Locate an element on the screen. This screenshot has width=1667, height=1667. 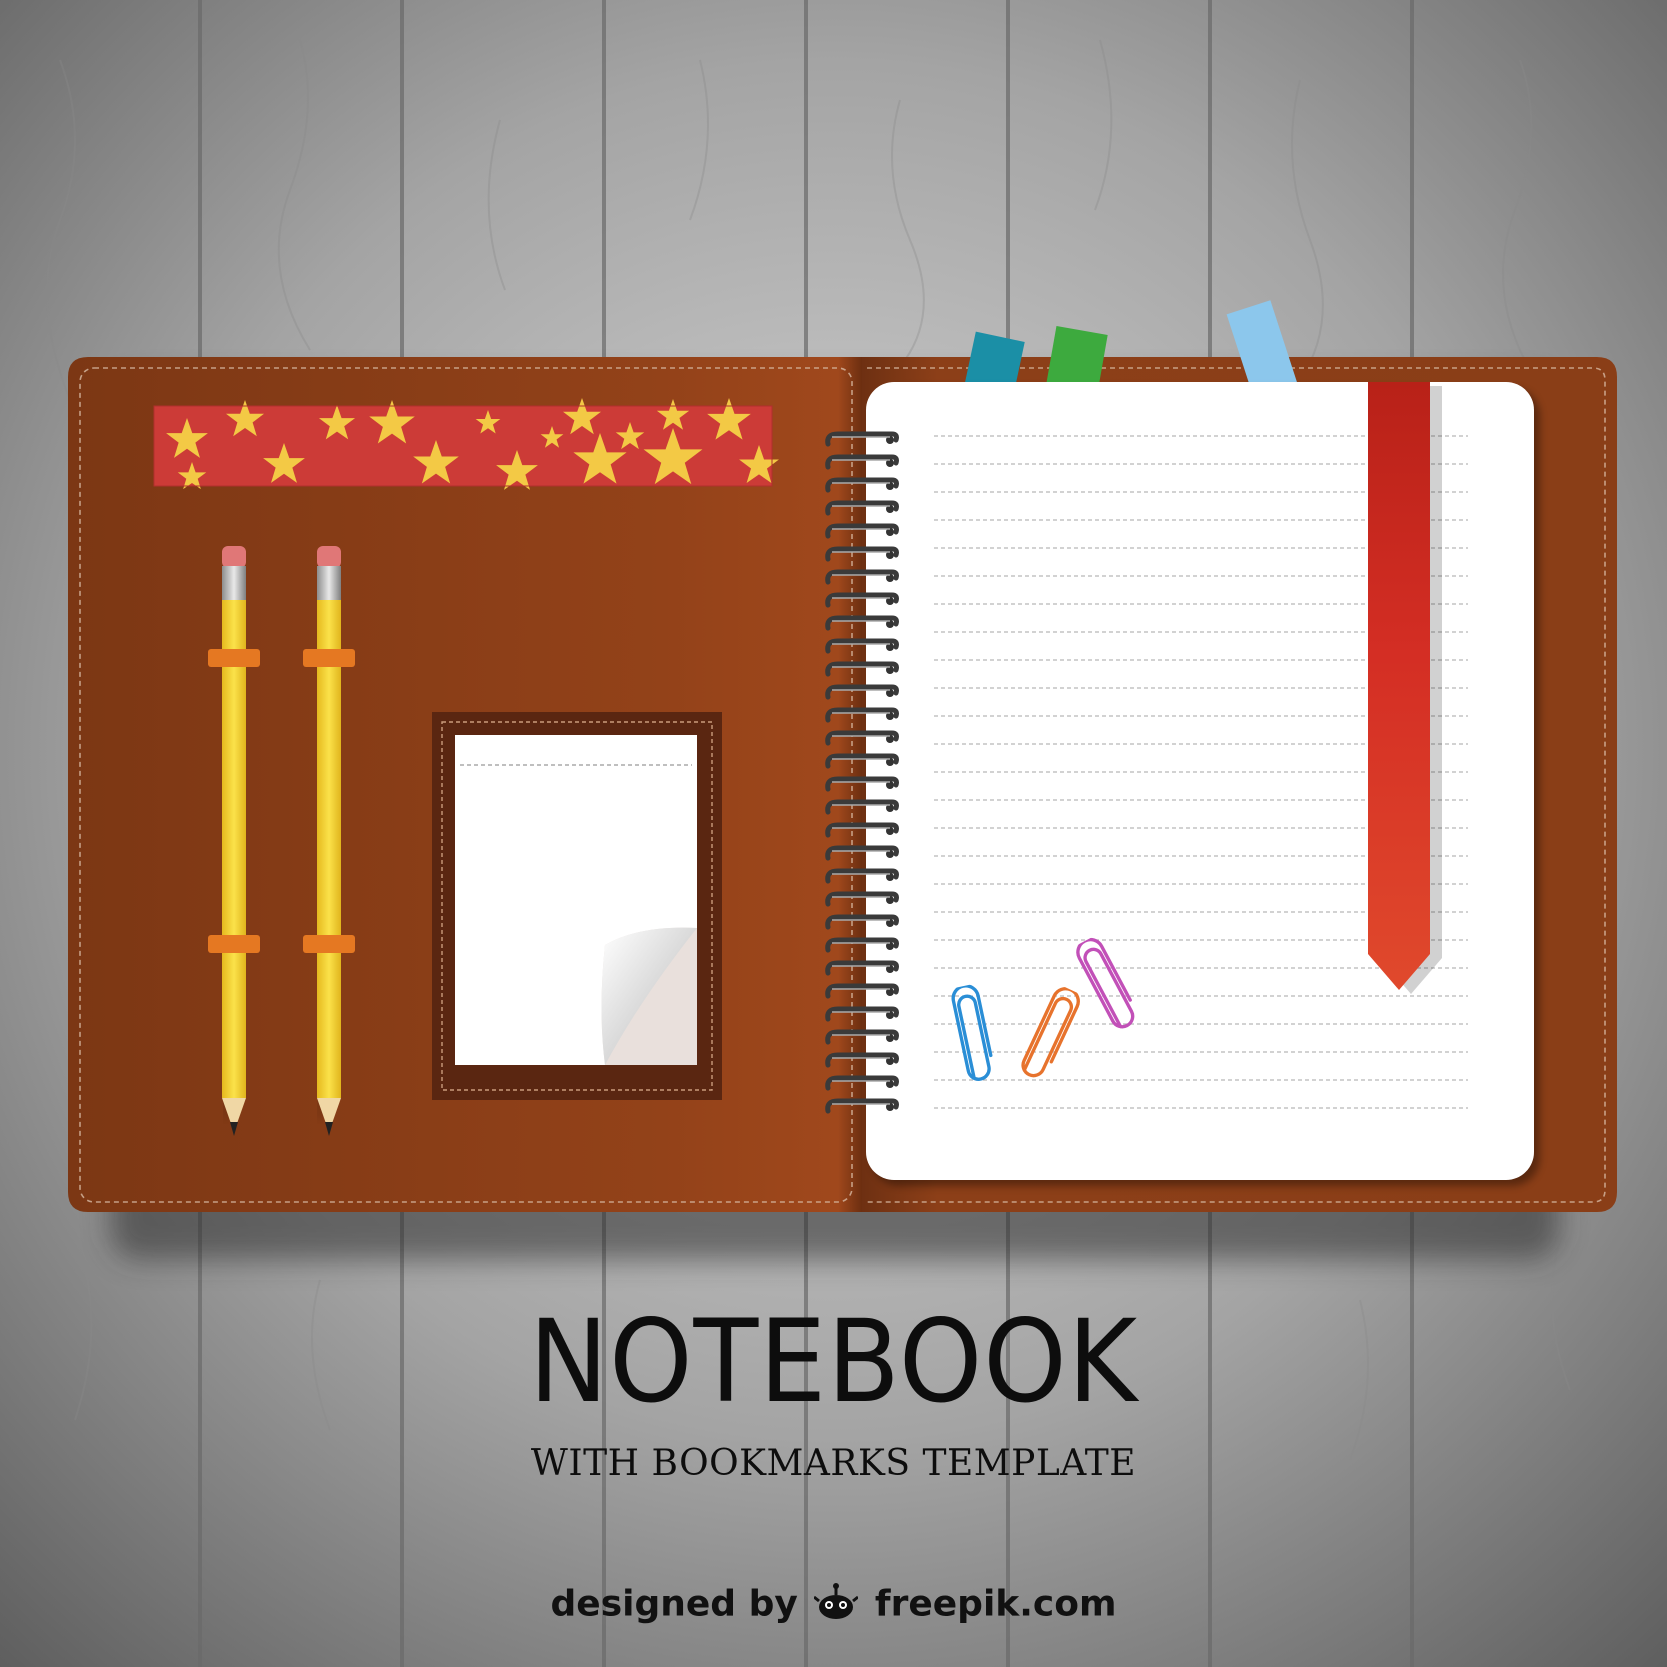
freepik-bug-icon is located at coordinates (836, 1605).